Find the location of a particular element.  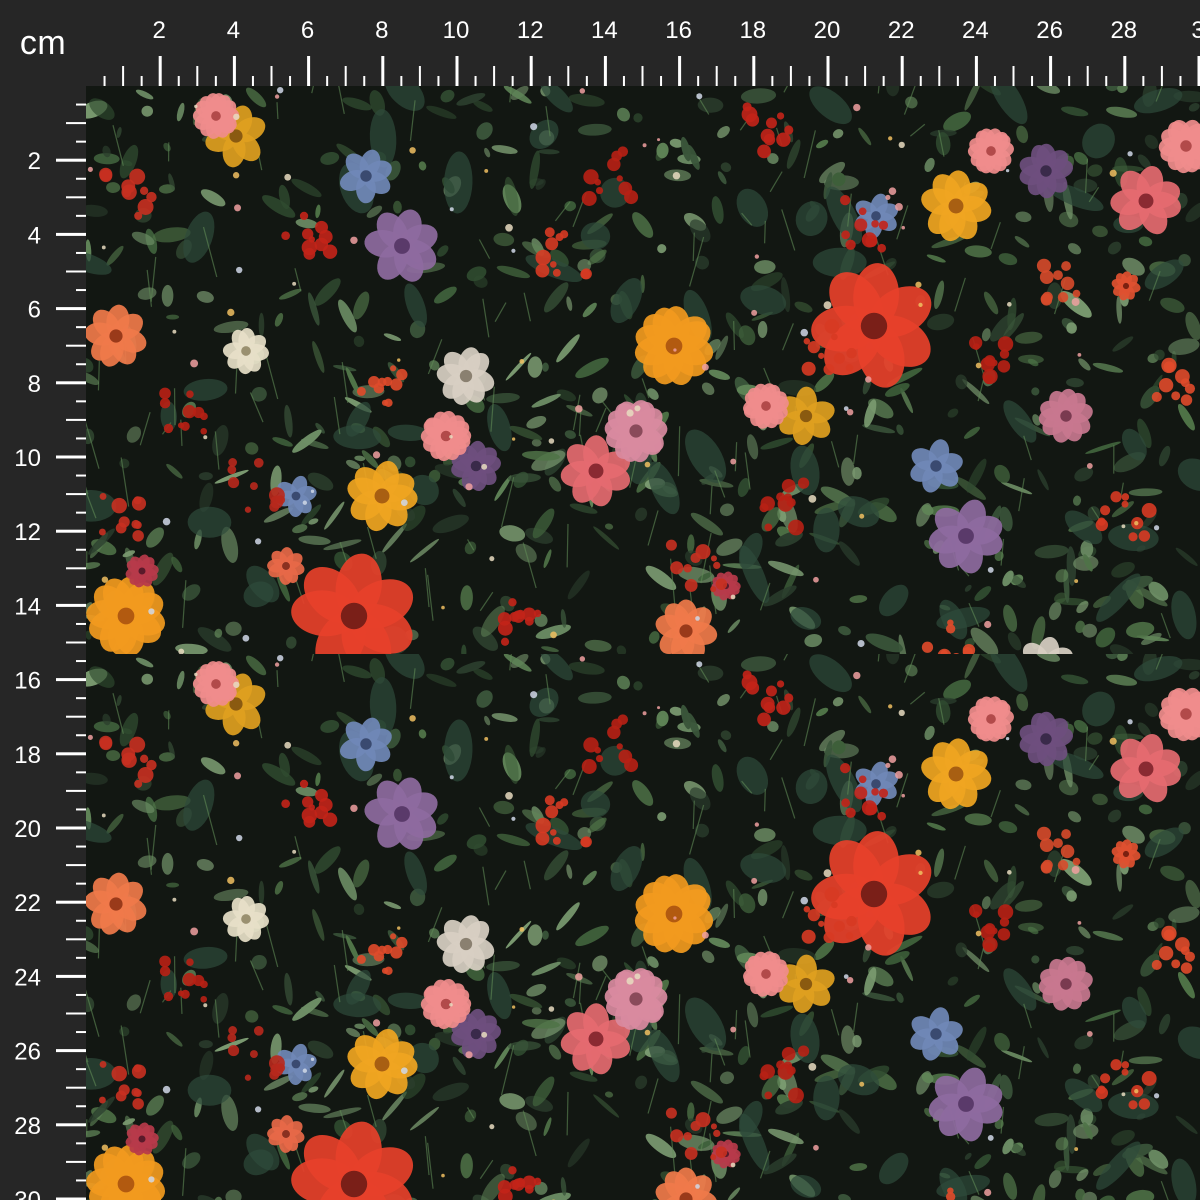

top-ruler-label: 10 is located at coordinates (456, 30).